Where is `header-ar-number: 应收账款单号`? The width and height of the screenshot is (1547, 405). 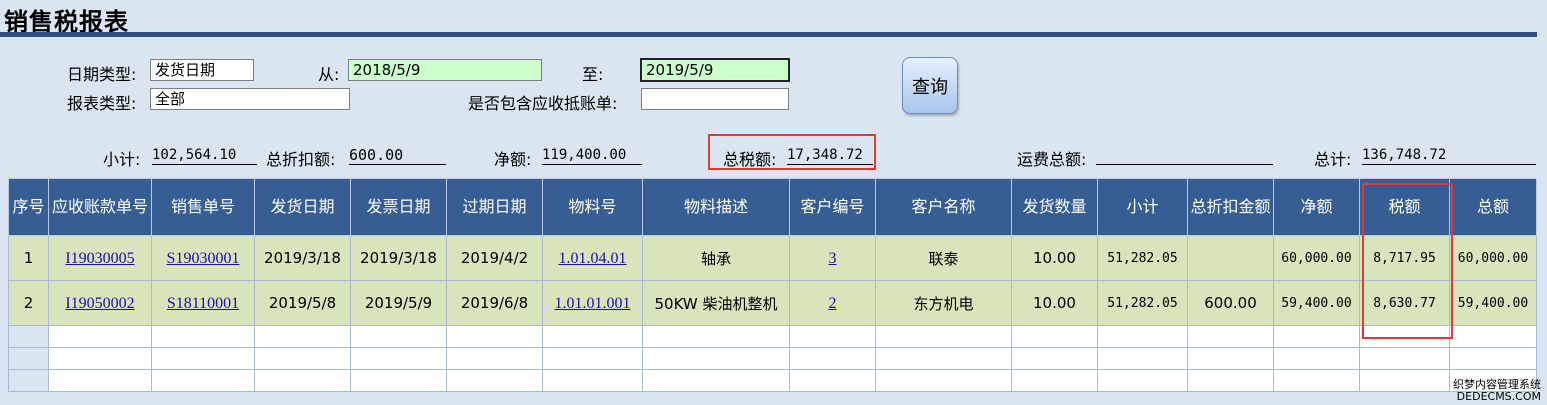
header-ar-number: 应收账款单号 is located at coordinates (100, 207).